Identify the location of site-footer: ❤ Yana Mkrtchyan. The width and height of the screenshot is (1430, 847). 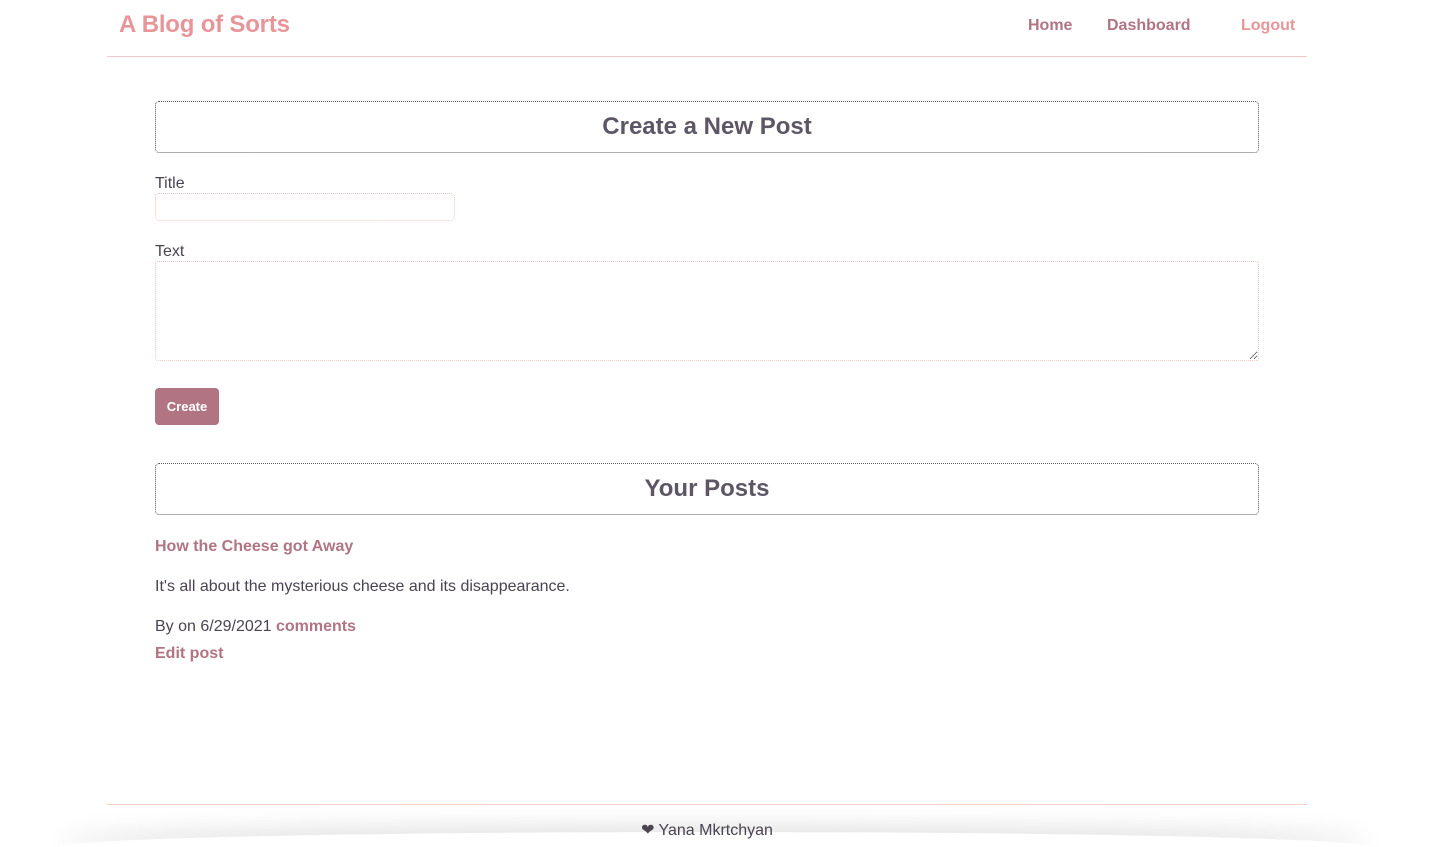
(707, 825).